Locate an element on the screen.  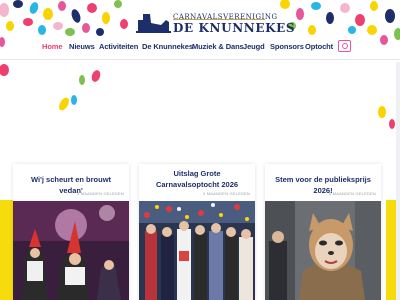
site-logo: CARNAVALSVERENIGING DE KNUNNEKES is located at coordinates (214, 22).